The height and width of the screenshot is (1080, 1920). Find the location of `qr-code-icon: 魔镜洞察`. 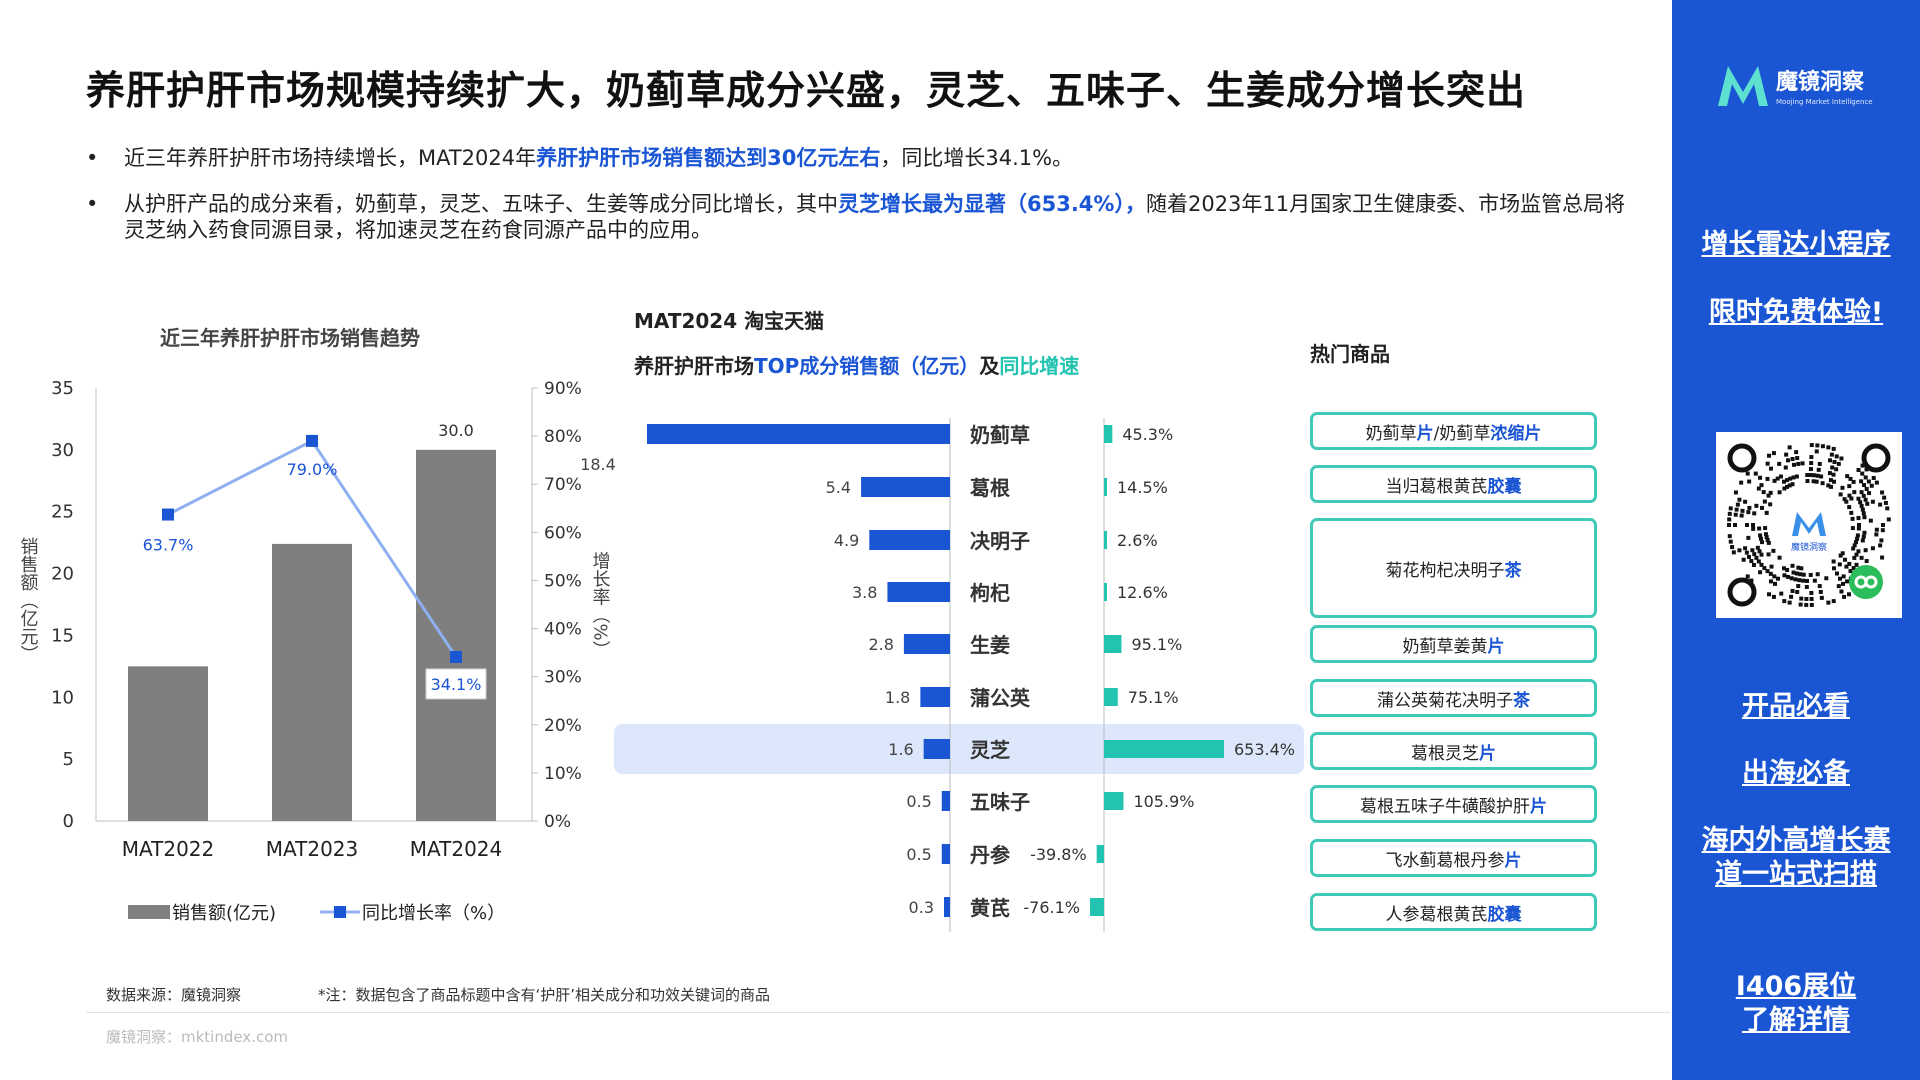

qr-code-icon: 魔镜洞察 is located at coordinates (1809, 525).